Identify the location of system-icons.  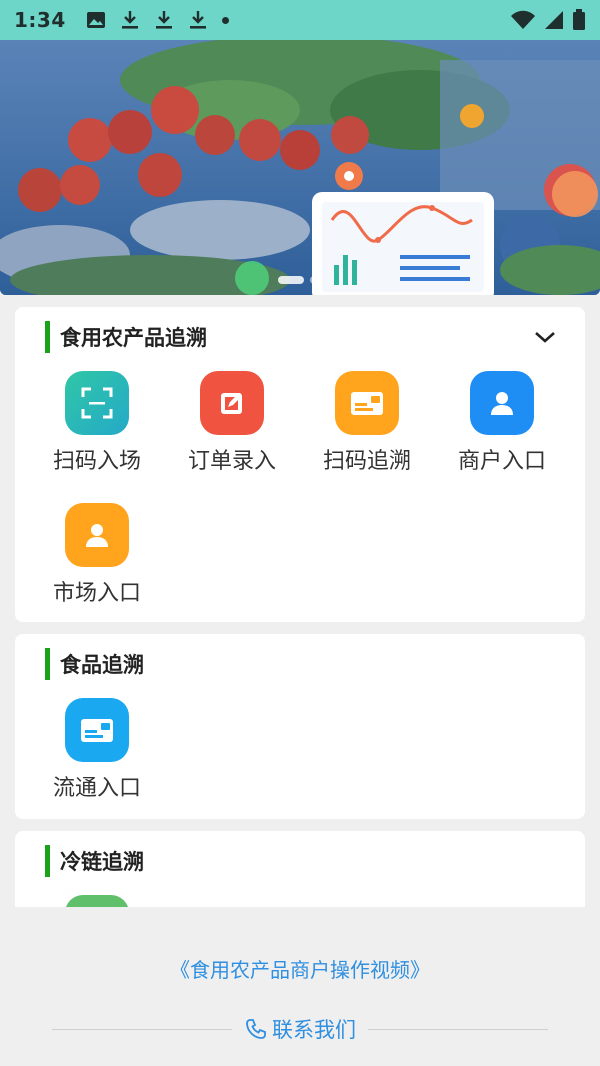
(548, 20).